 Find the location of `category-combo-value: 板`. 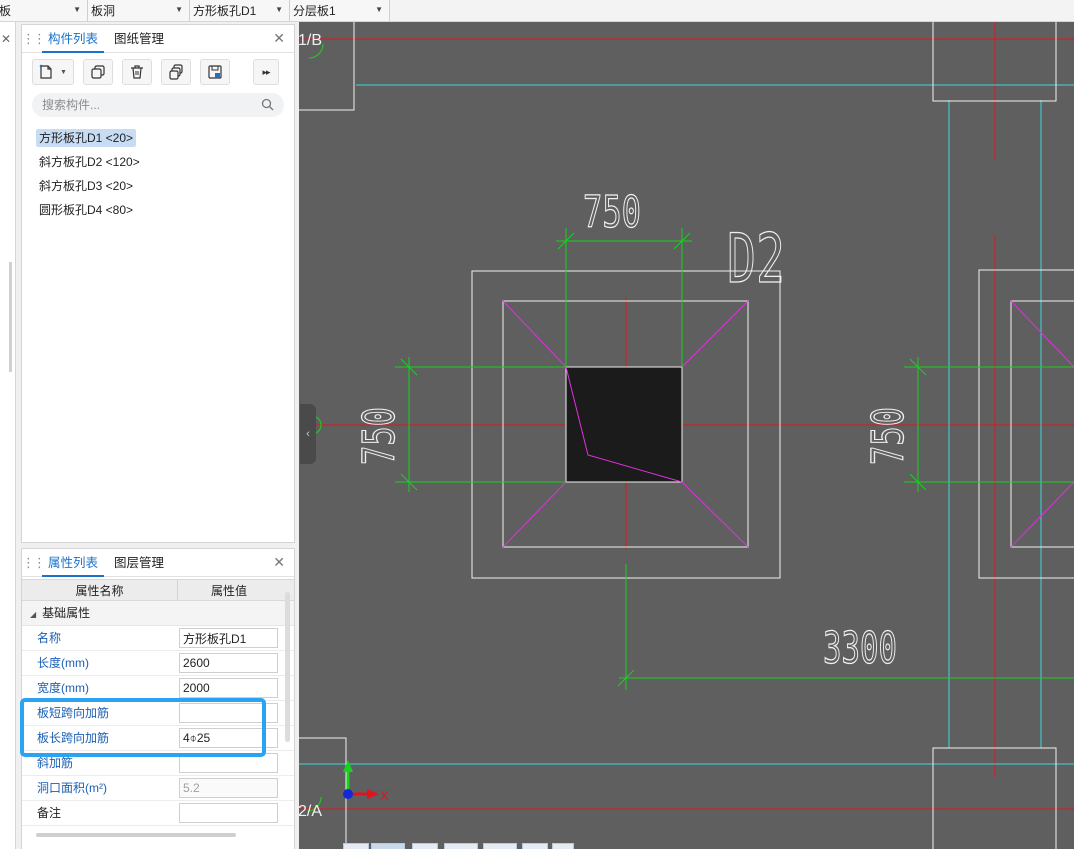

category-combo-value: 板 is located at coordinates (6, 11).